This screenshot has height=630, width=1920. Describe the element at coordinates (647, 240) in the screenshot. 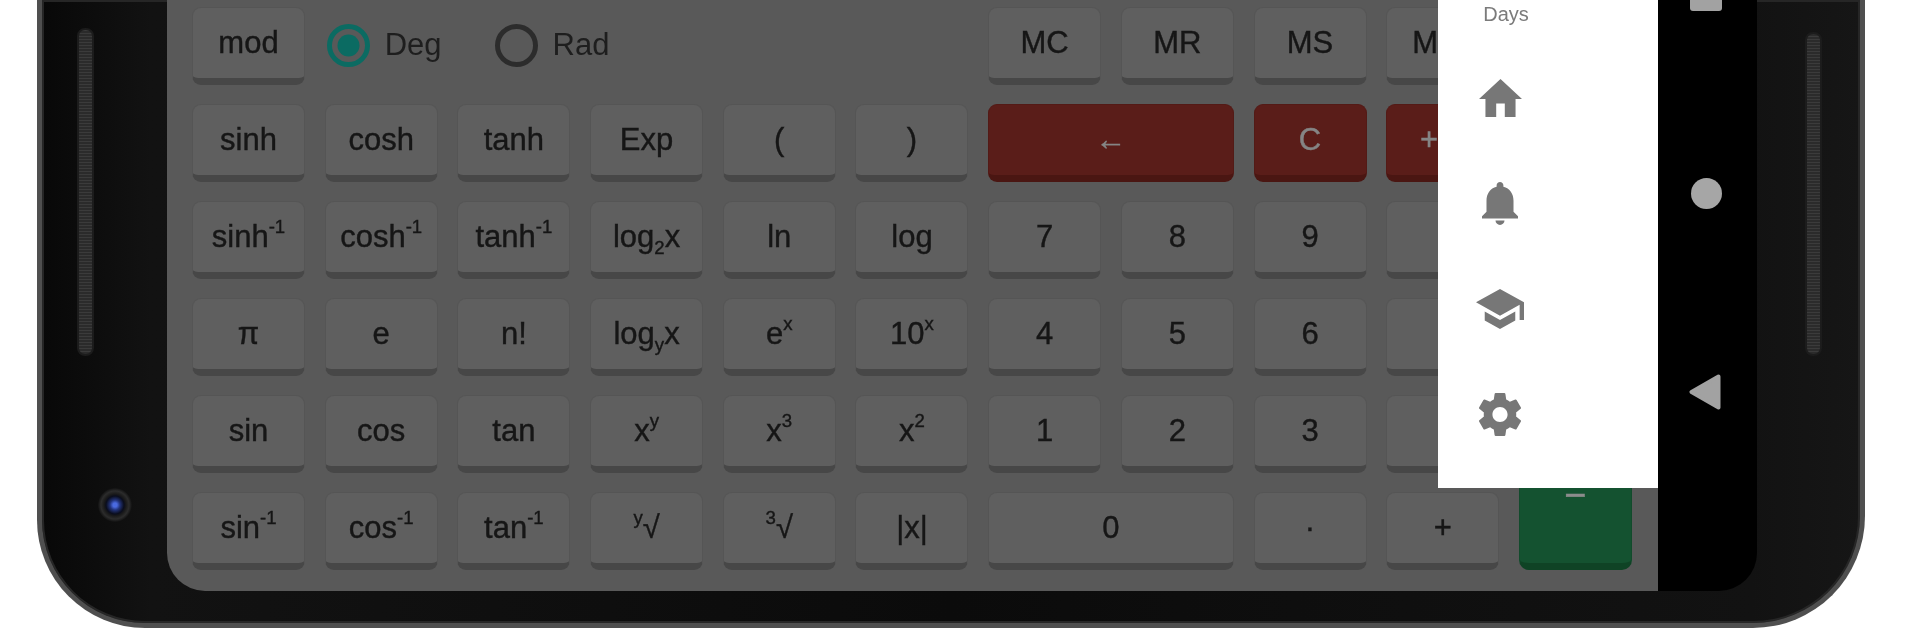

I see `calculator-key: log$_{2}$x` at that location.